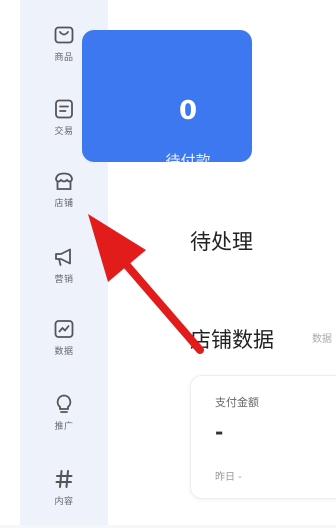  What do you see at coordinates (64, 479) in the screenshot?
I see `hashtag-icon` at bounding box center [64, 479].